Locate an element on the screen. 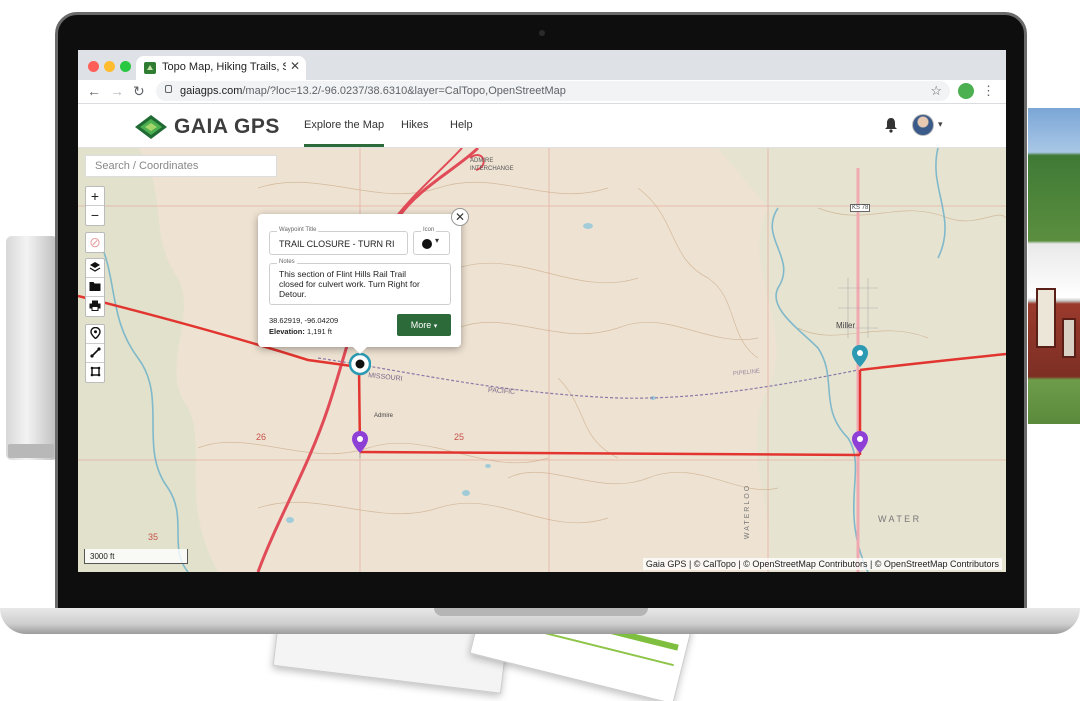  map-label-ks78: KS 78 is located at coordinates (860, 208).